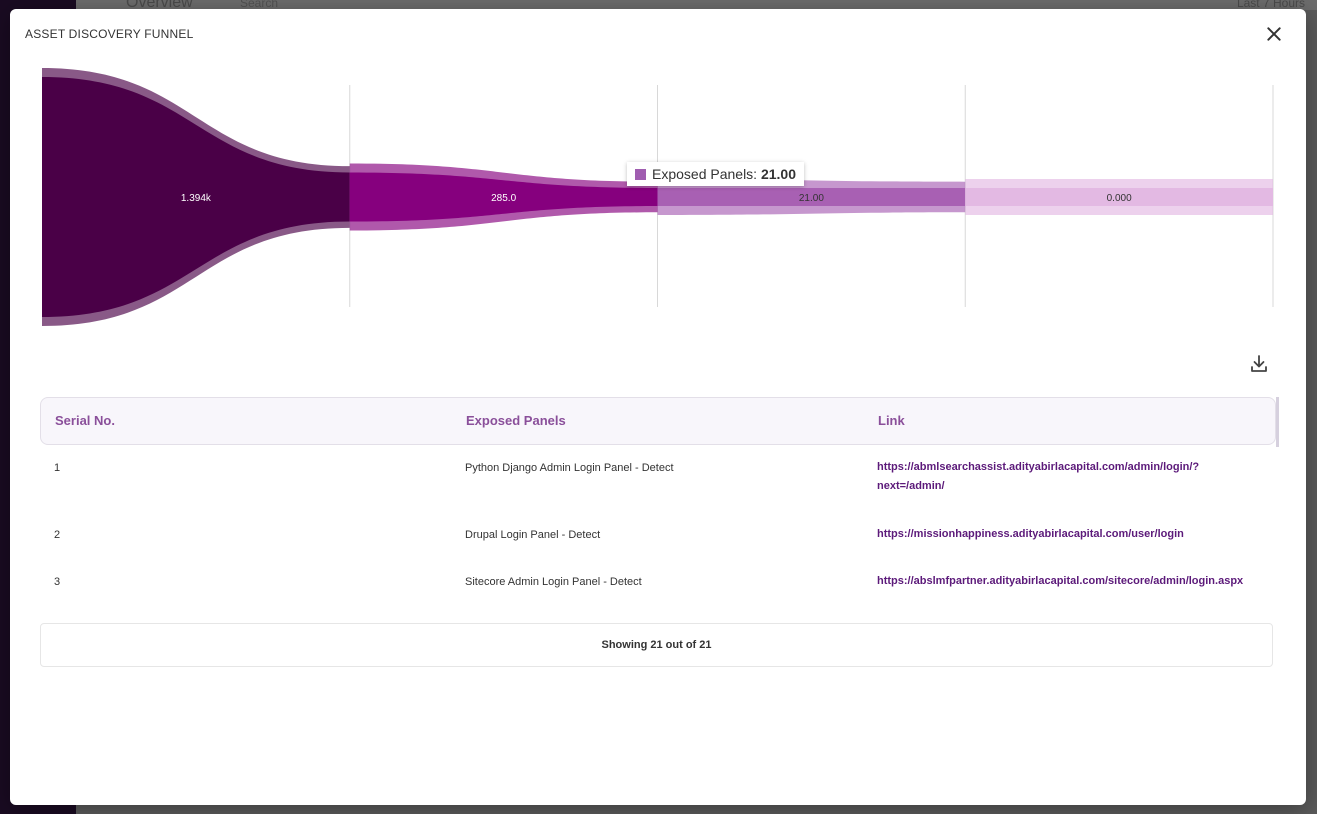  I want to click on table-footer: Showing 21 out of 21, so click(656, 645).